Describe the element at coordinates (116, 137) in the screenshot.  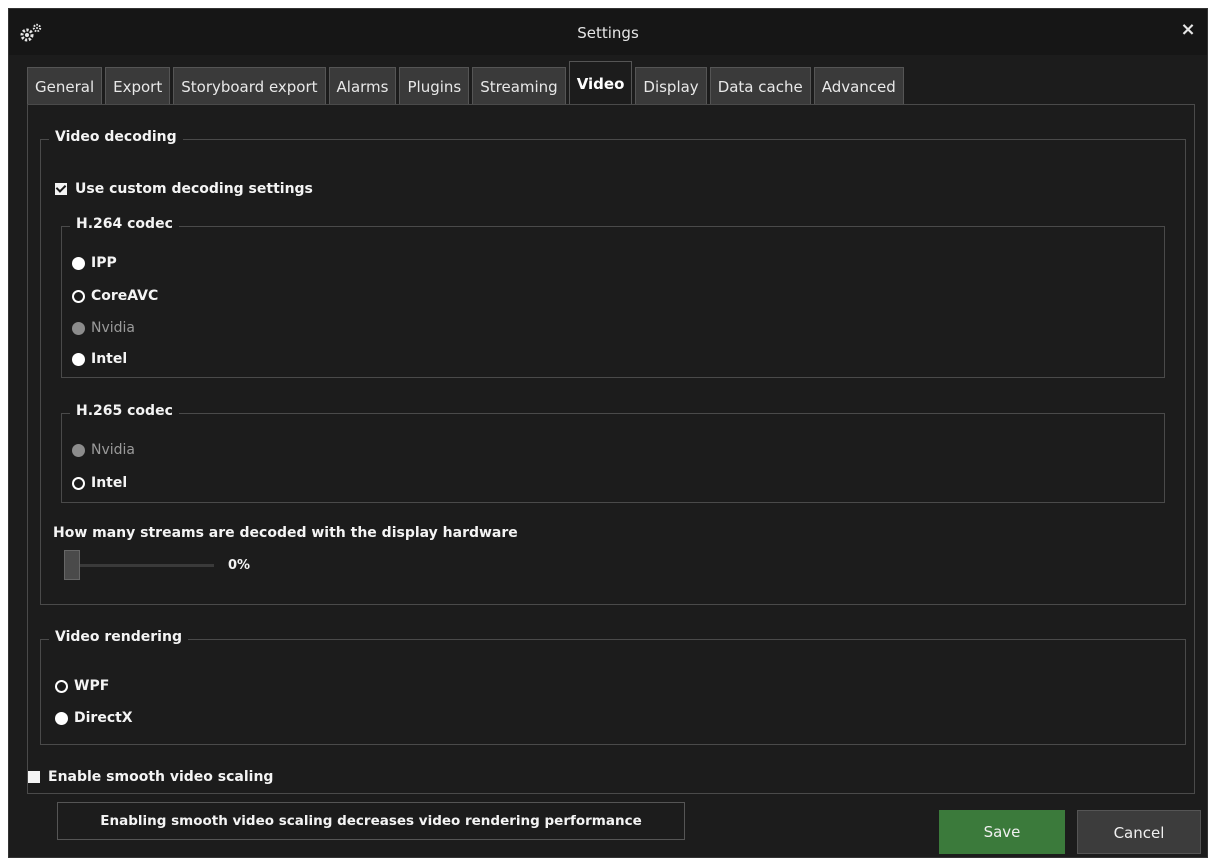
I see `video-decoding-legend: Video decoding` at that location.